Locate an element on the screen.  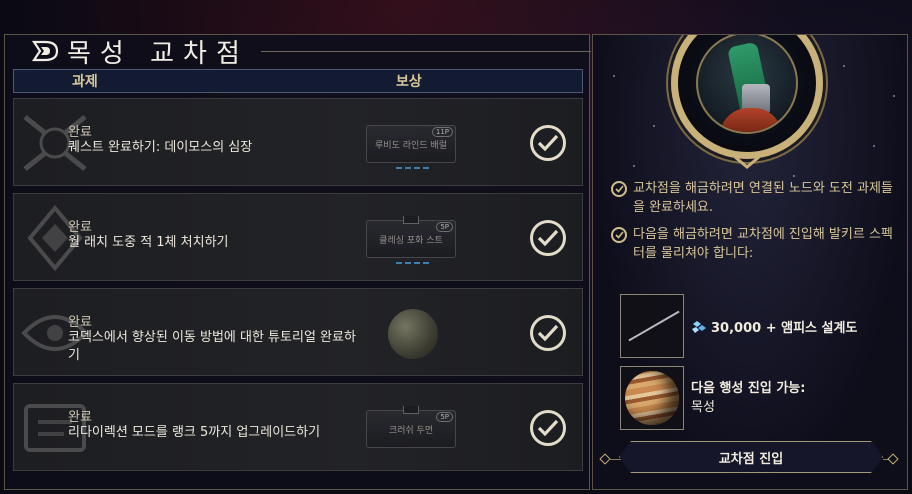
requirement-text: 다음을 해금하려면 교차점에 진입해 발키르 스펙터를 물리쳐야 합니다: is located at coordinates (763, 244).